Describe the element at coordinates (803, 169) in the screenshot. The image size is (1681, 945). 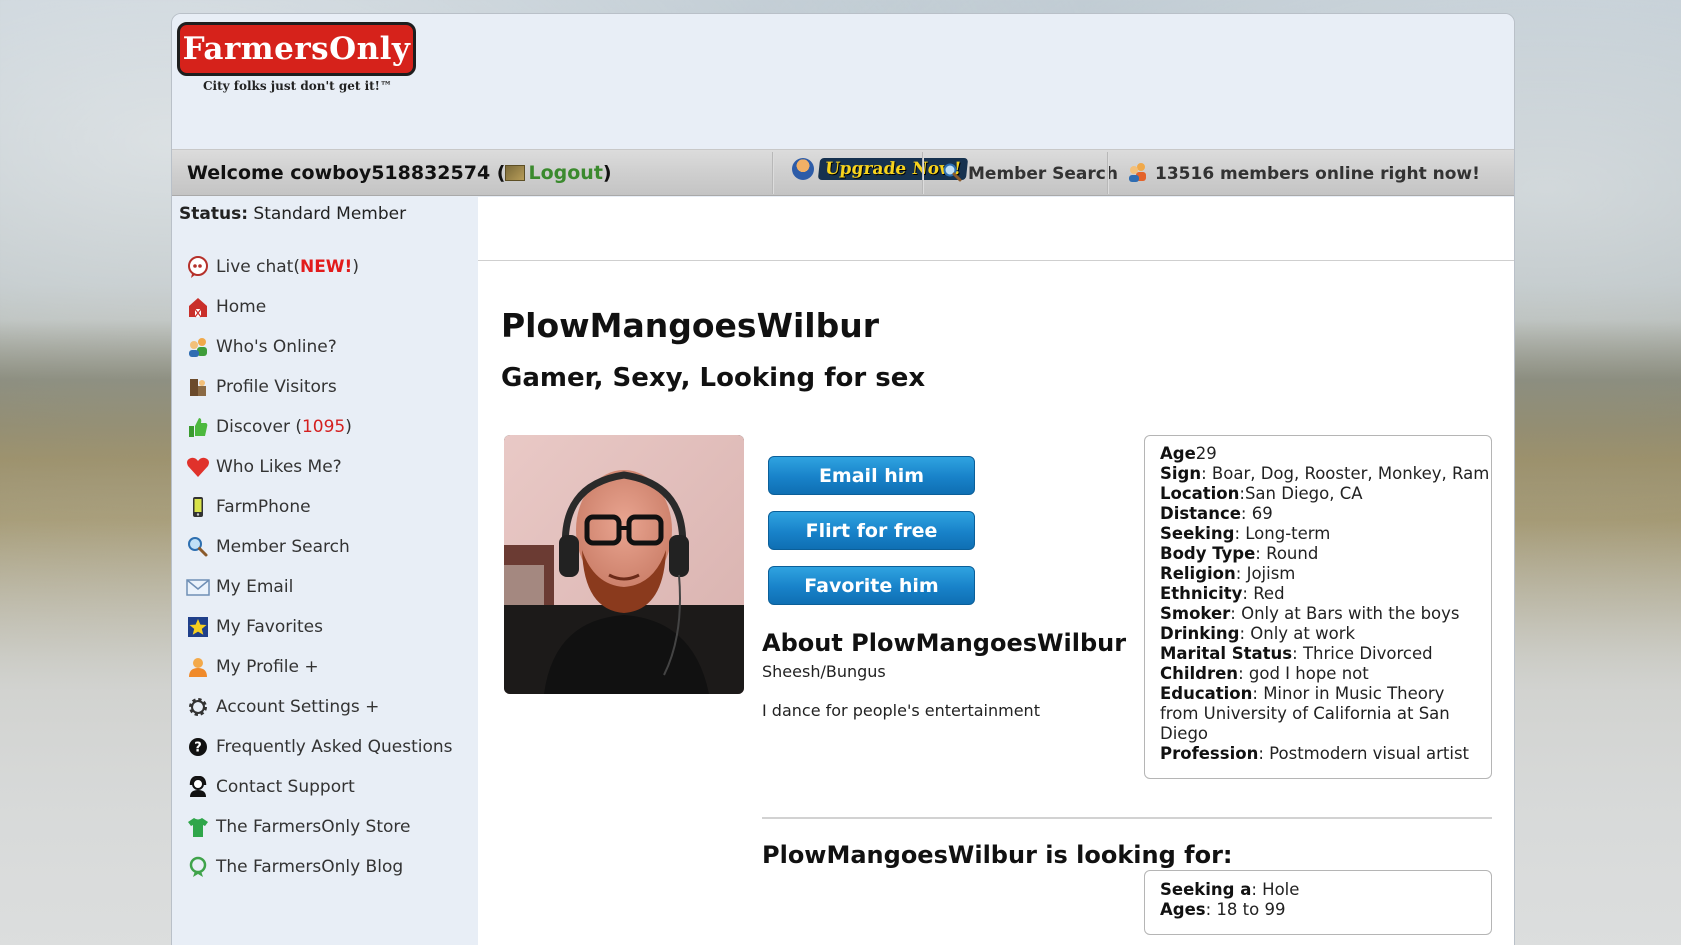
I see `upgrade-user-icon` at that location.